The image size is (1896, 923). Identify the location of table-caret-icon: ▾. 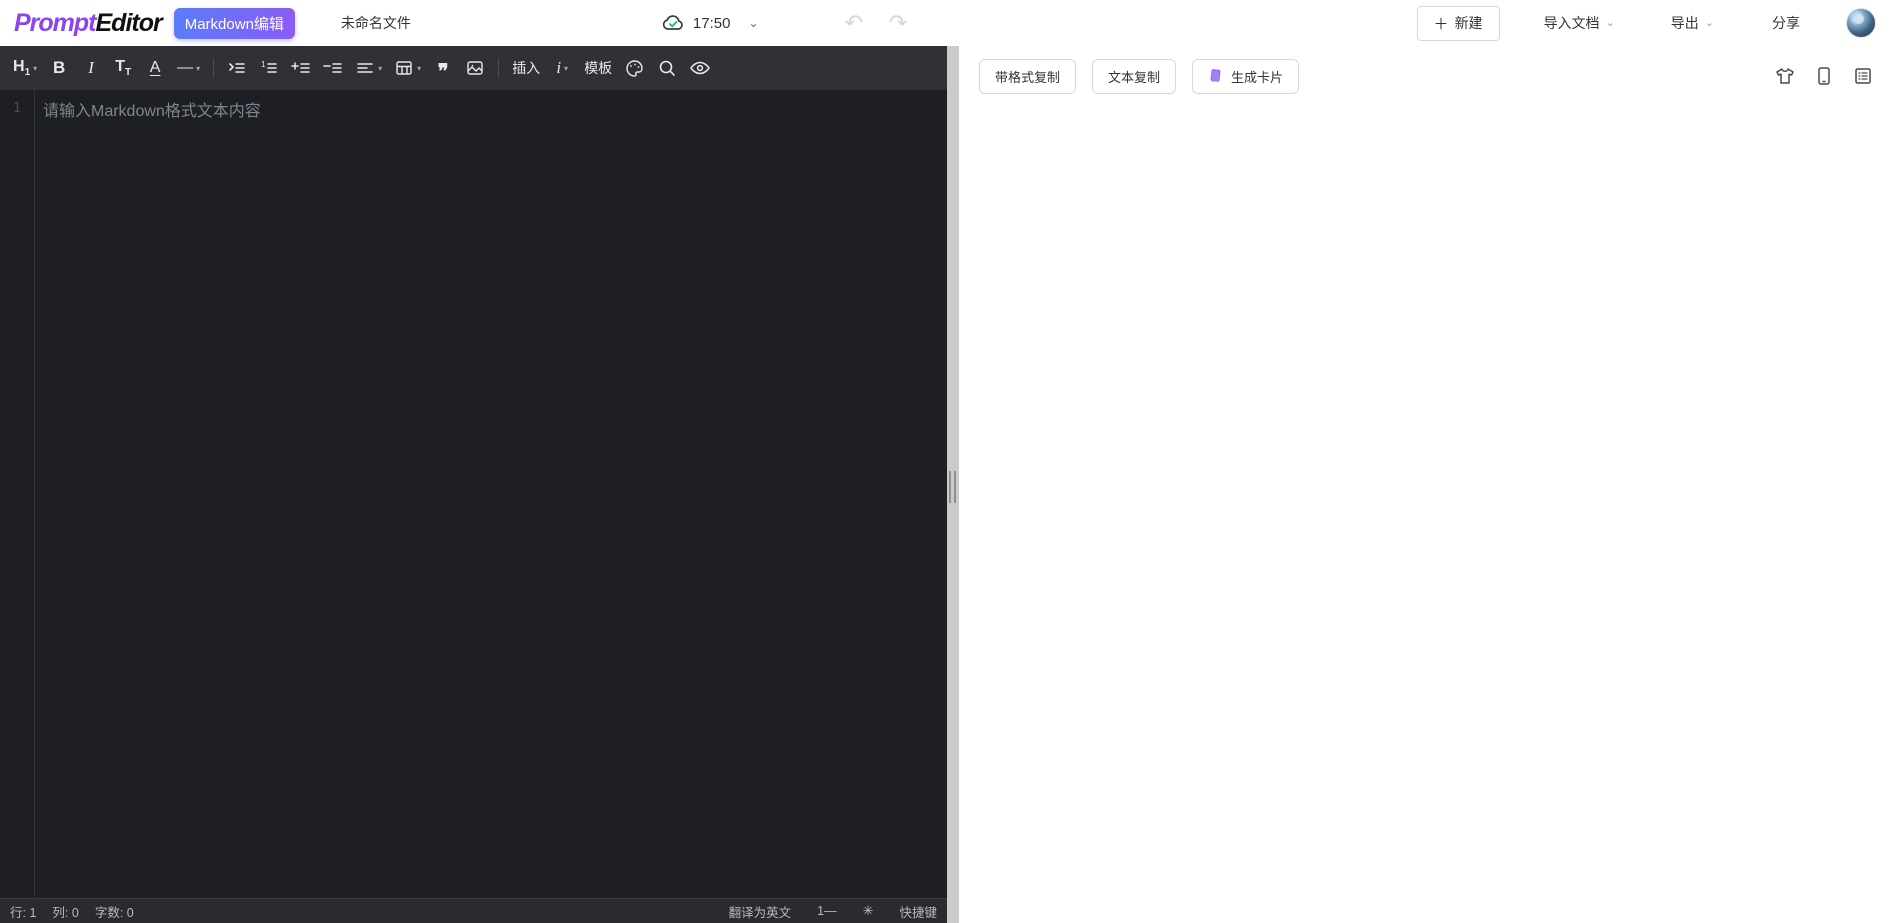
(419, 68).